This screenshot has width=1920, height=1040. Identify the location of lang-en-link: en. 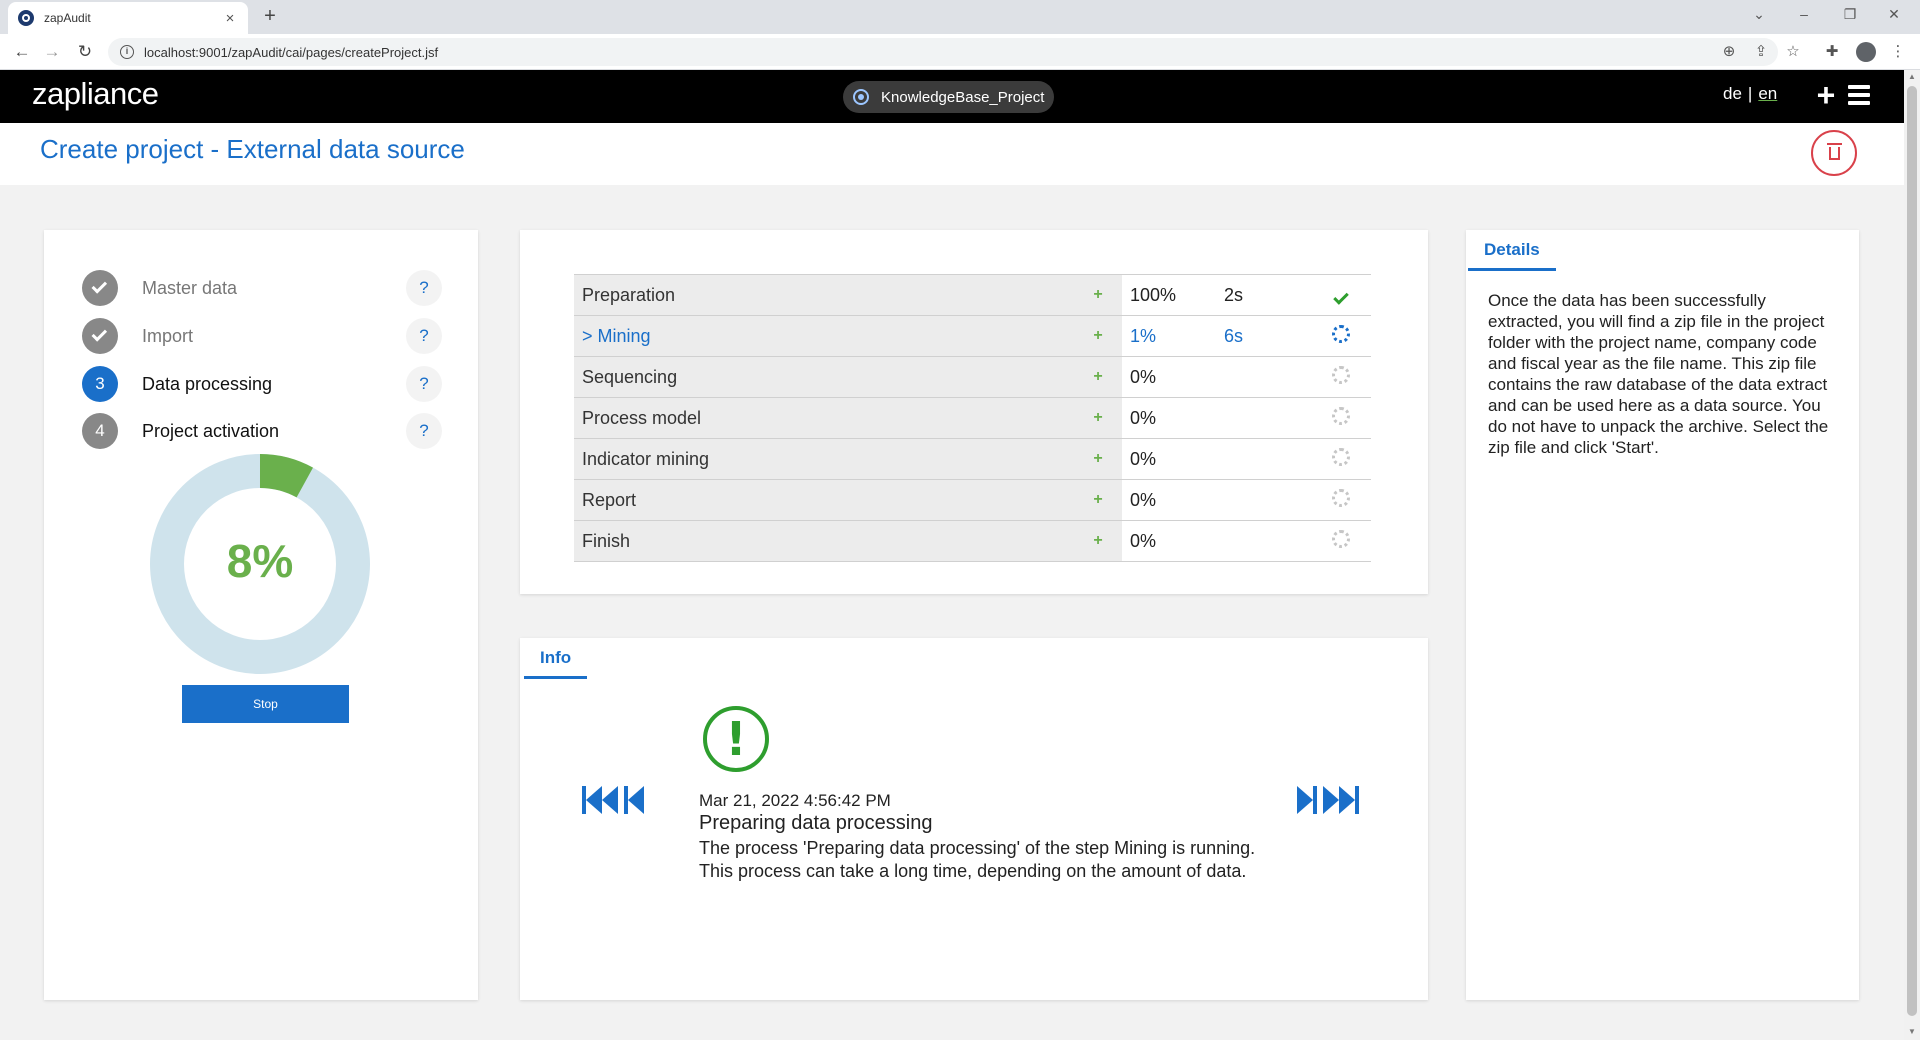
(1767, 94).